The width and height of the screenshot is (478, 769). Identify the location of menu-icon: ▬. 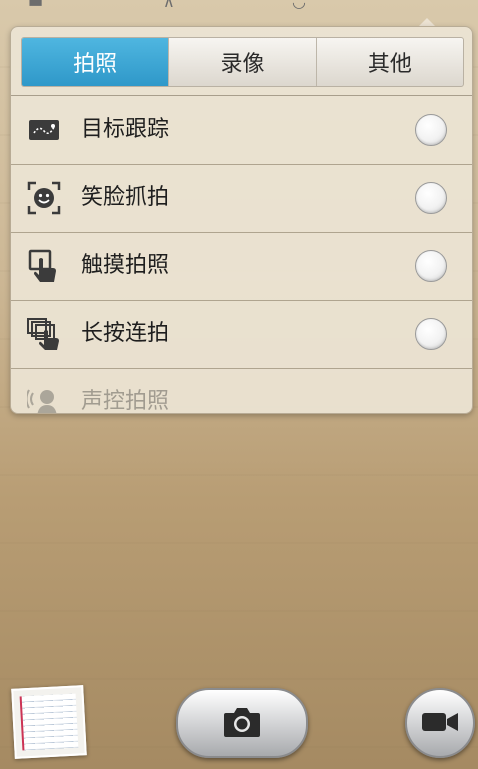
(35, 5).